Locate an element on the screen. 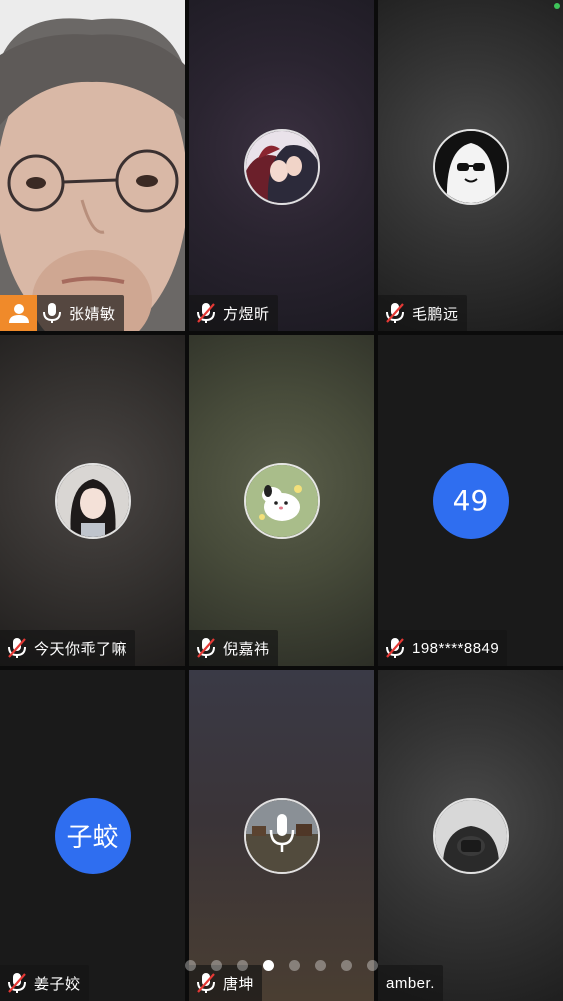 The width and height of the screenshot is (563, 1001). dark-photo-avatar is located at coordinates (470, 835).